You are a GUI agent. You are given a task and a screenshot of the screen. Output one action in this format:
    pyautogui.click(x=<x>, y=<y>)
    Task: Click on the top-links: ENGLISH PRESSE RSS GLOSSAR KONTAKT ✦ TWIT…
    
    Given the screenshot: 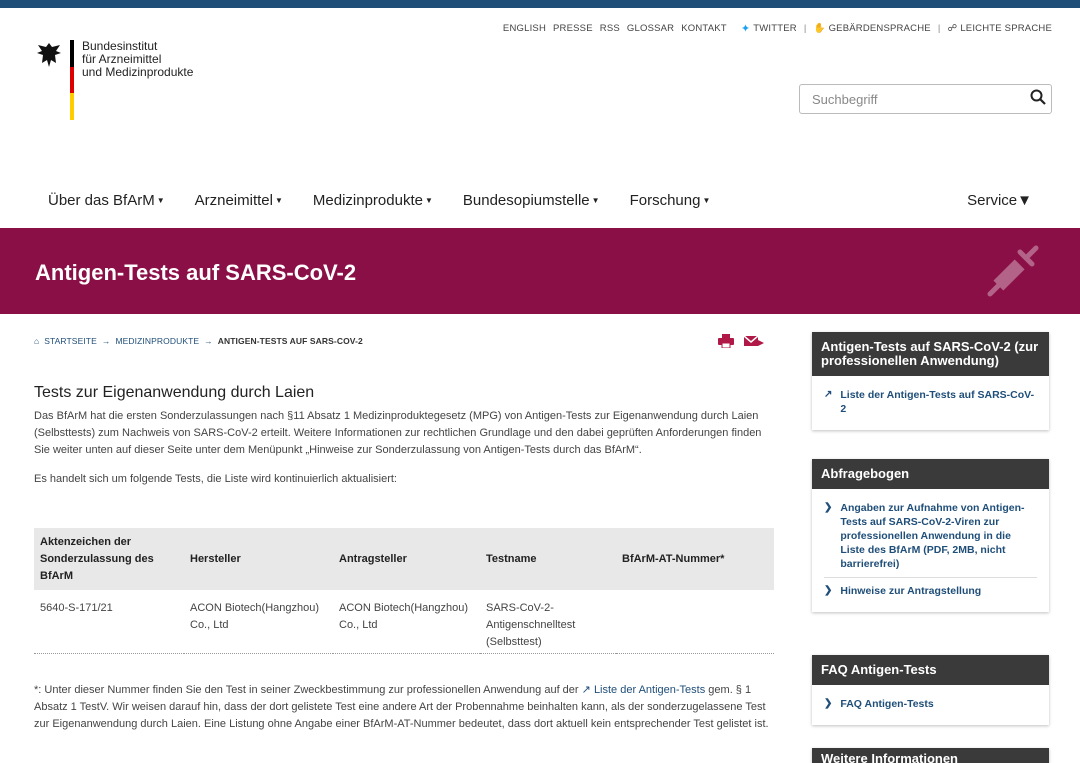 What is the action you would take?
    pyautogui.click(x=774, y=28)
    